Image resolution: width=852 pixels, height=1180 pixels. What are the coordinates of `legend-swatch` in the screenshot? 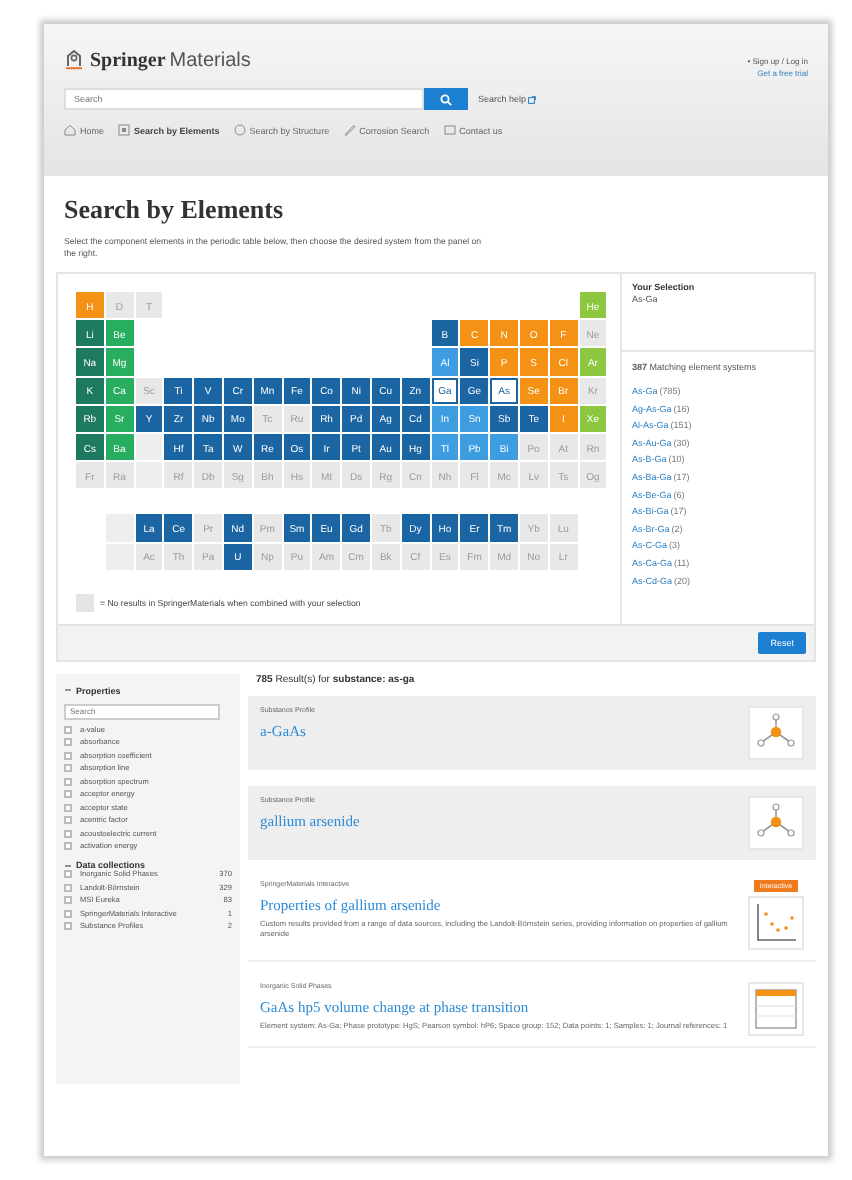 It's located at (85, 602).